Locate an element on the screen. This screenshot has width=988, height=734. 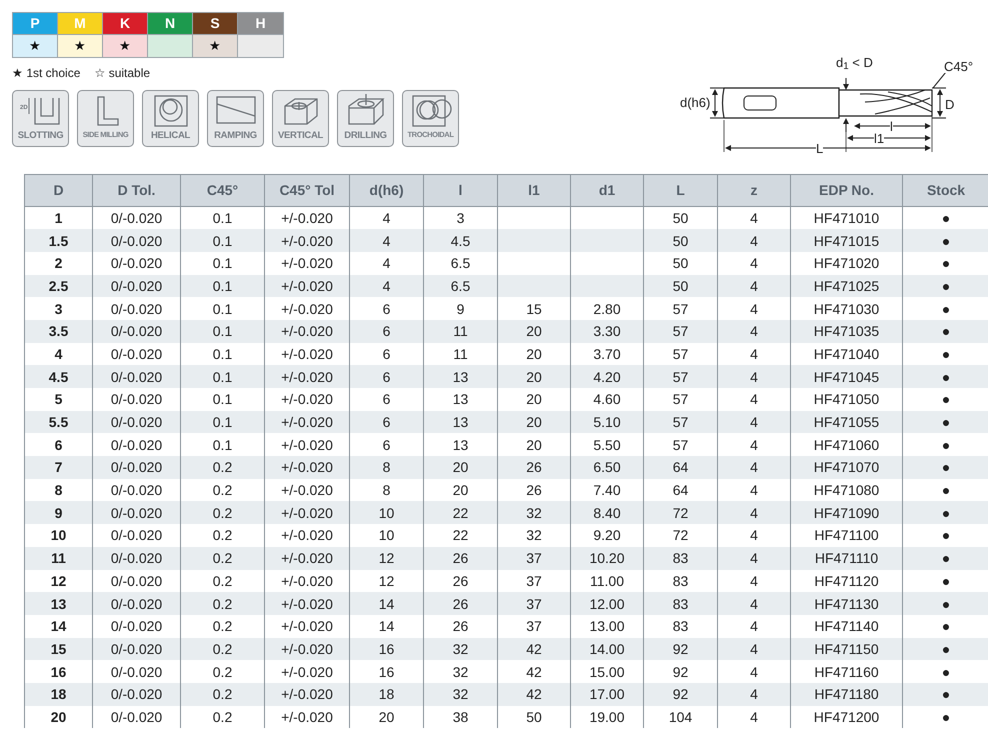
table-cell: 2.5 is located at coordinates (58, 286).